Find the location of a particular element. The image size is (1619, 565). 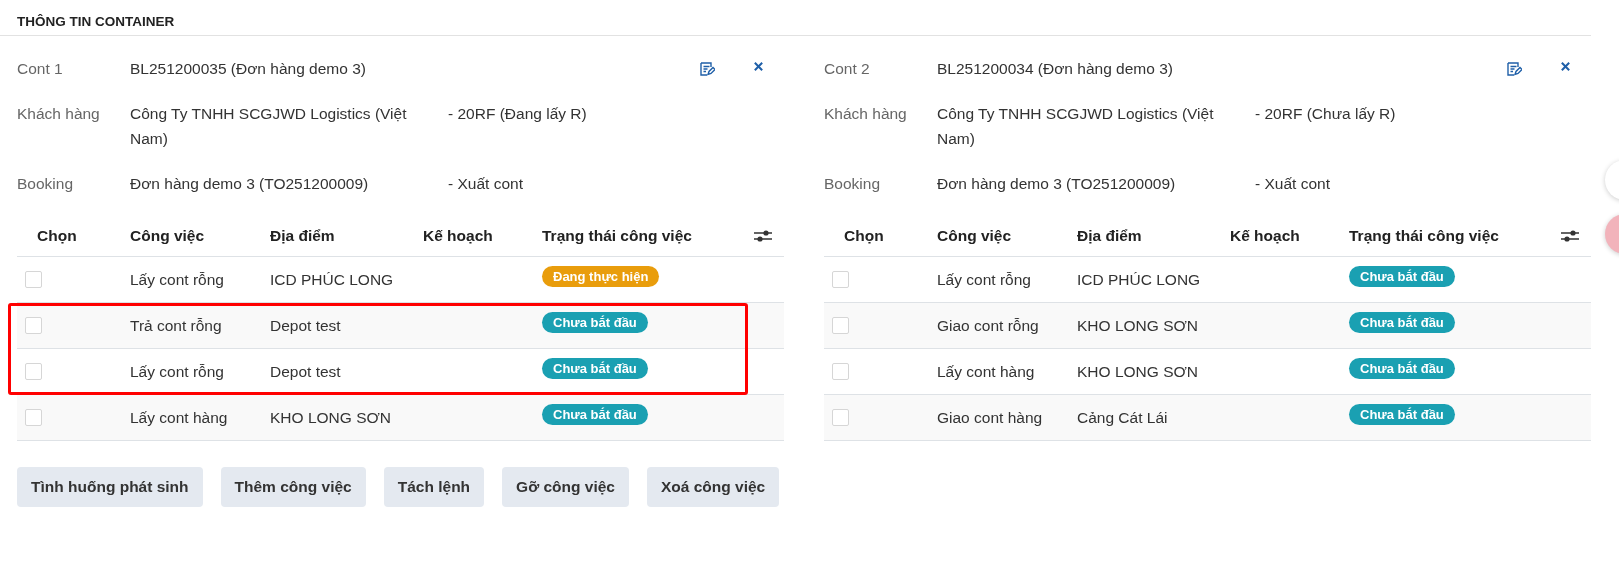

table-cell-text: Giao cont rỗng is located at coordinates (988, 325).